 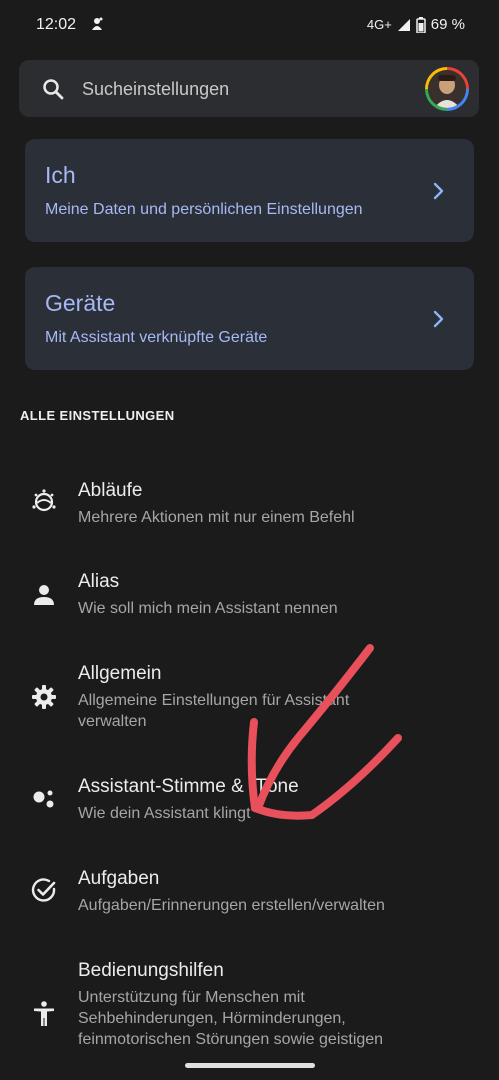 What do you see at coordinates (44, 697) in the screenshot?
I see `gear-icon` at bounding box center [44, 697].